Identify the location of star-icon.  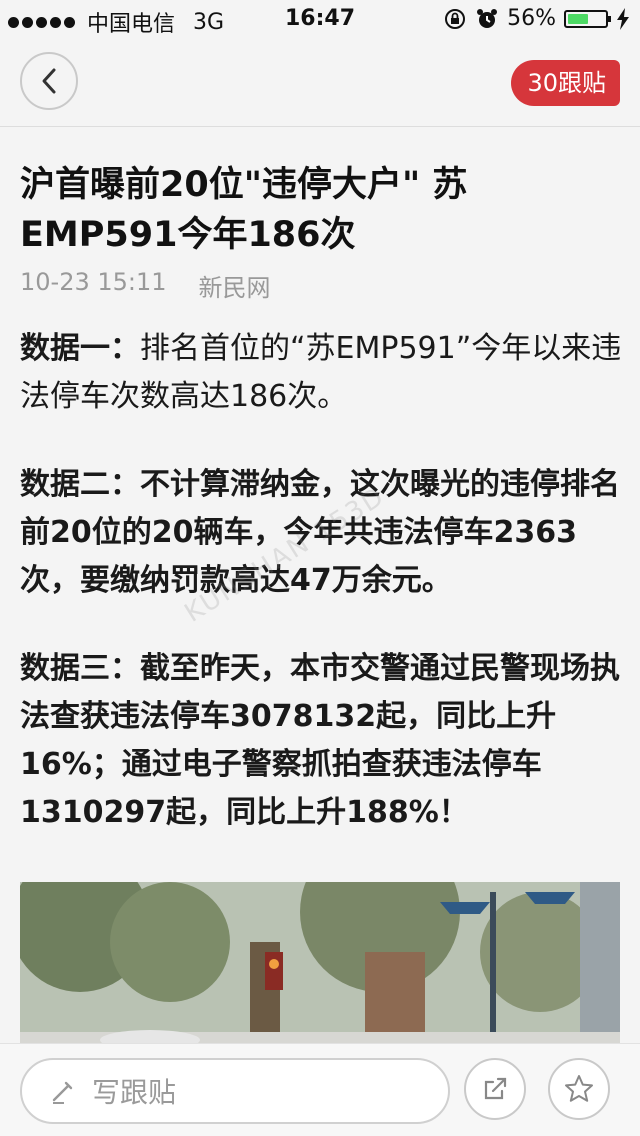
(579, 1088).